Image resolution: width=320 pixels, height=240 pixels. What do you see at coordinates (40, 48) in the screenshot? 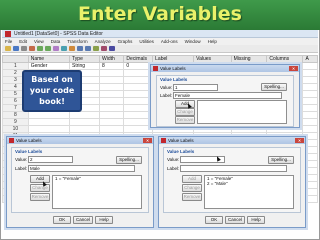
I see `undo-icon` at bounding box center [40, 48].